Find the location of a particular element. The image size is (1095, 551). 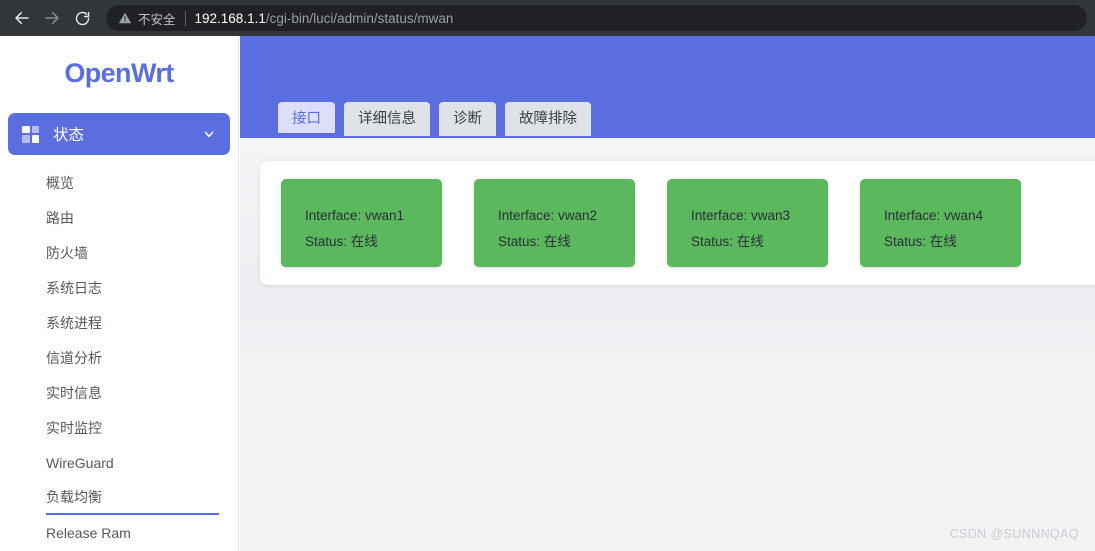

tab-bar: 接口 详细信息 诊断 故障排除 is located at coordinates (434, 119).